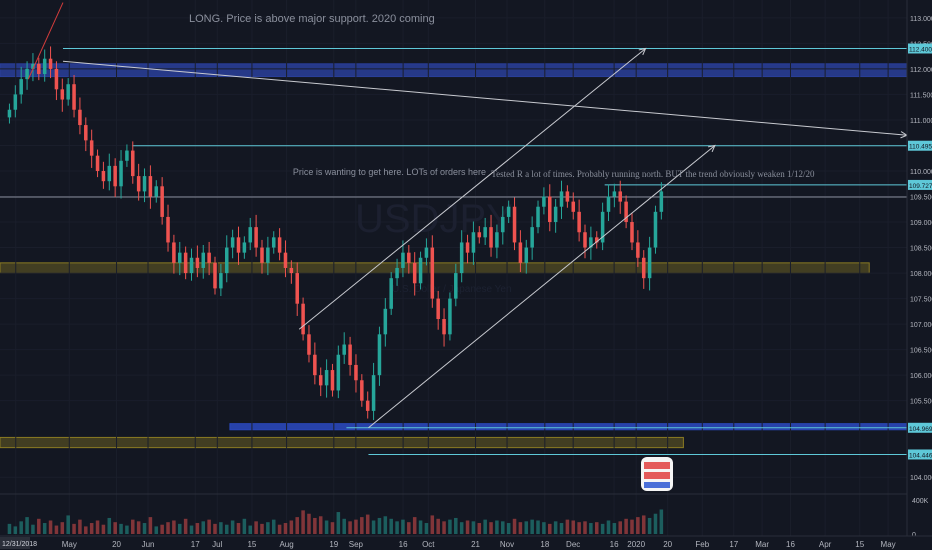 Image resolution: width=932 pixels, height=550 pixels. Describe the element at coordinates (920, 455) in the screenshot. I see `level-price-tag-label: 104.446` at that location.